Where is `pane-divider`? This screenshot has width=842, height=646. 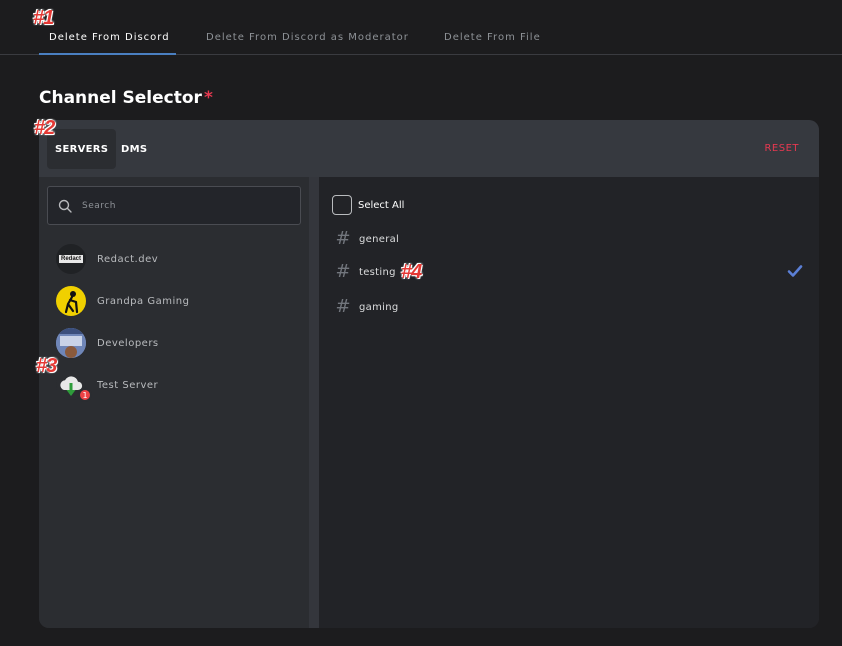 pane-divider is located at coordinates (314, 402).